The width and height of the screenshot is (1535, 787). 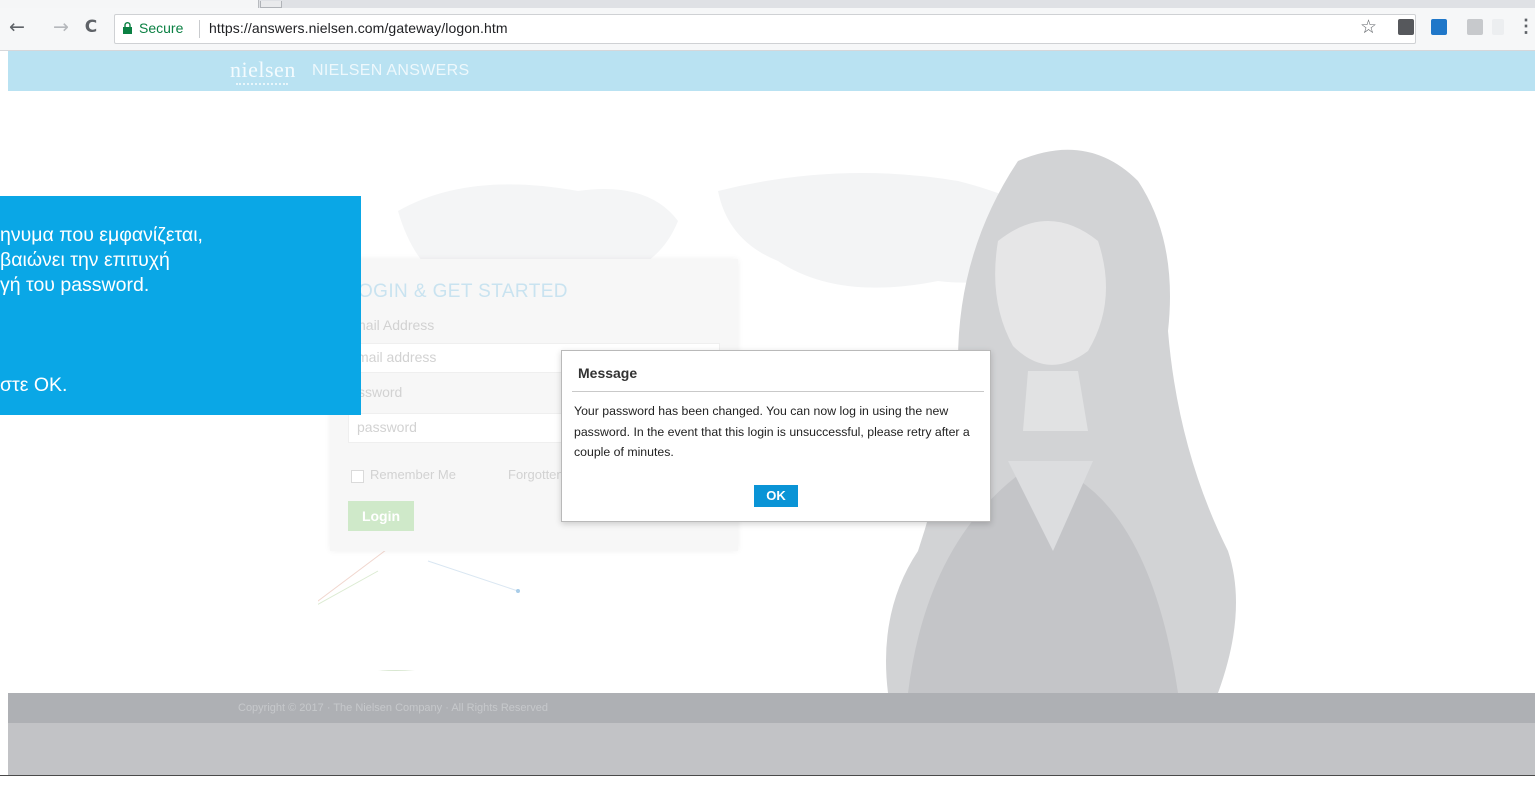 I want to click on browser-tab, so click(x=129, y=4).